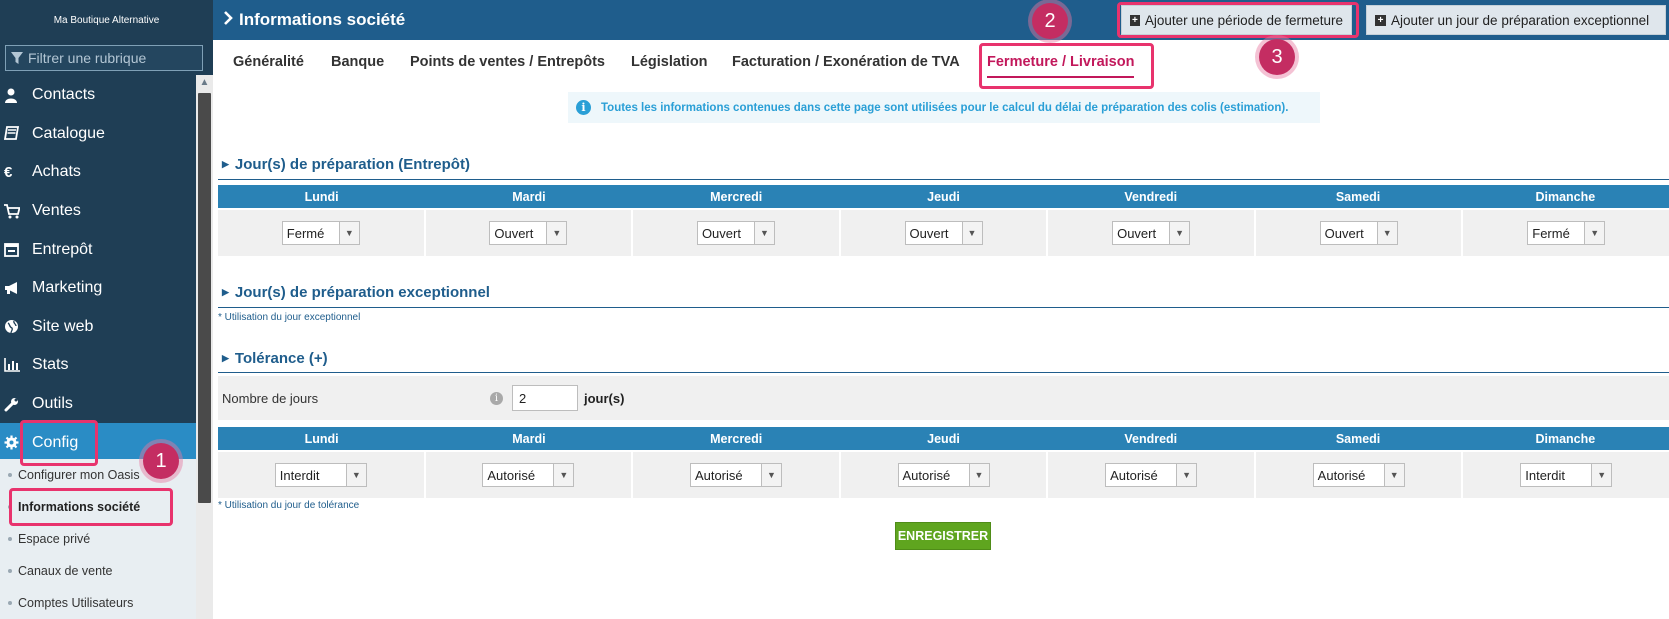 This screenshot has width=1669, height=619. Describe the element at coordinates (735, 475) in the screenshot. I see `tolerance-select-mercredi: Autorisé ▼` at that location.